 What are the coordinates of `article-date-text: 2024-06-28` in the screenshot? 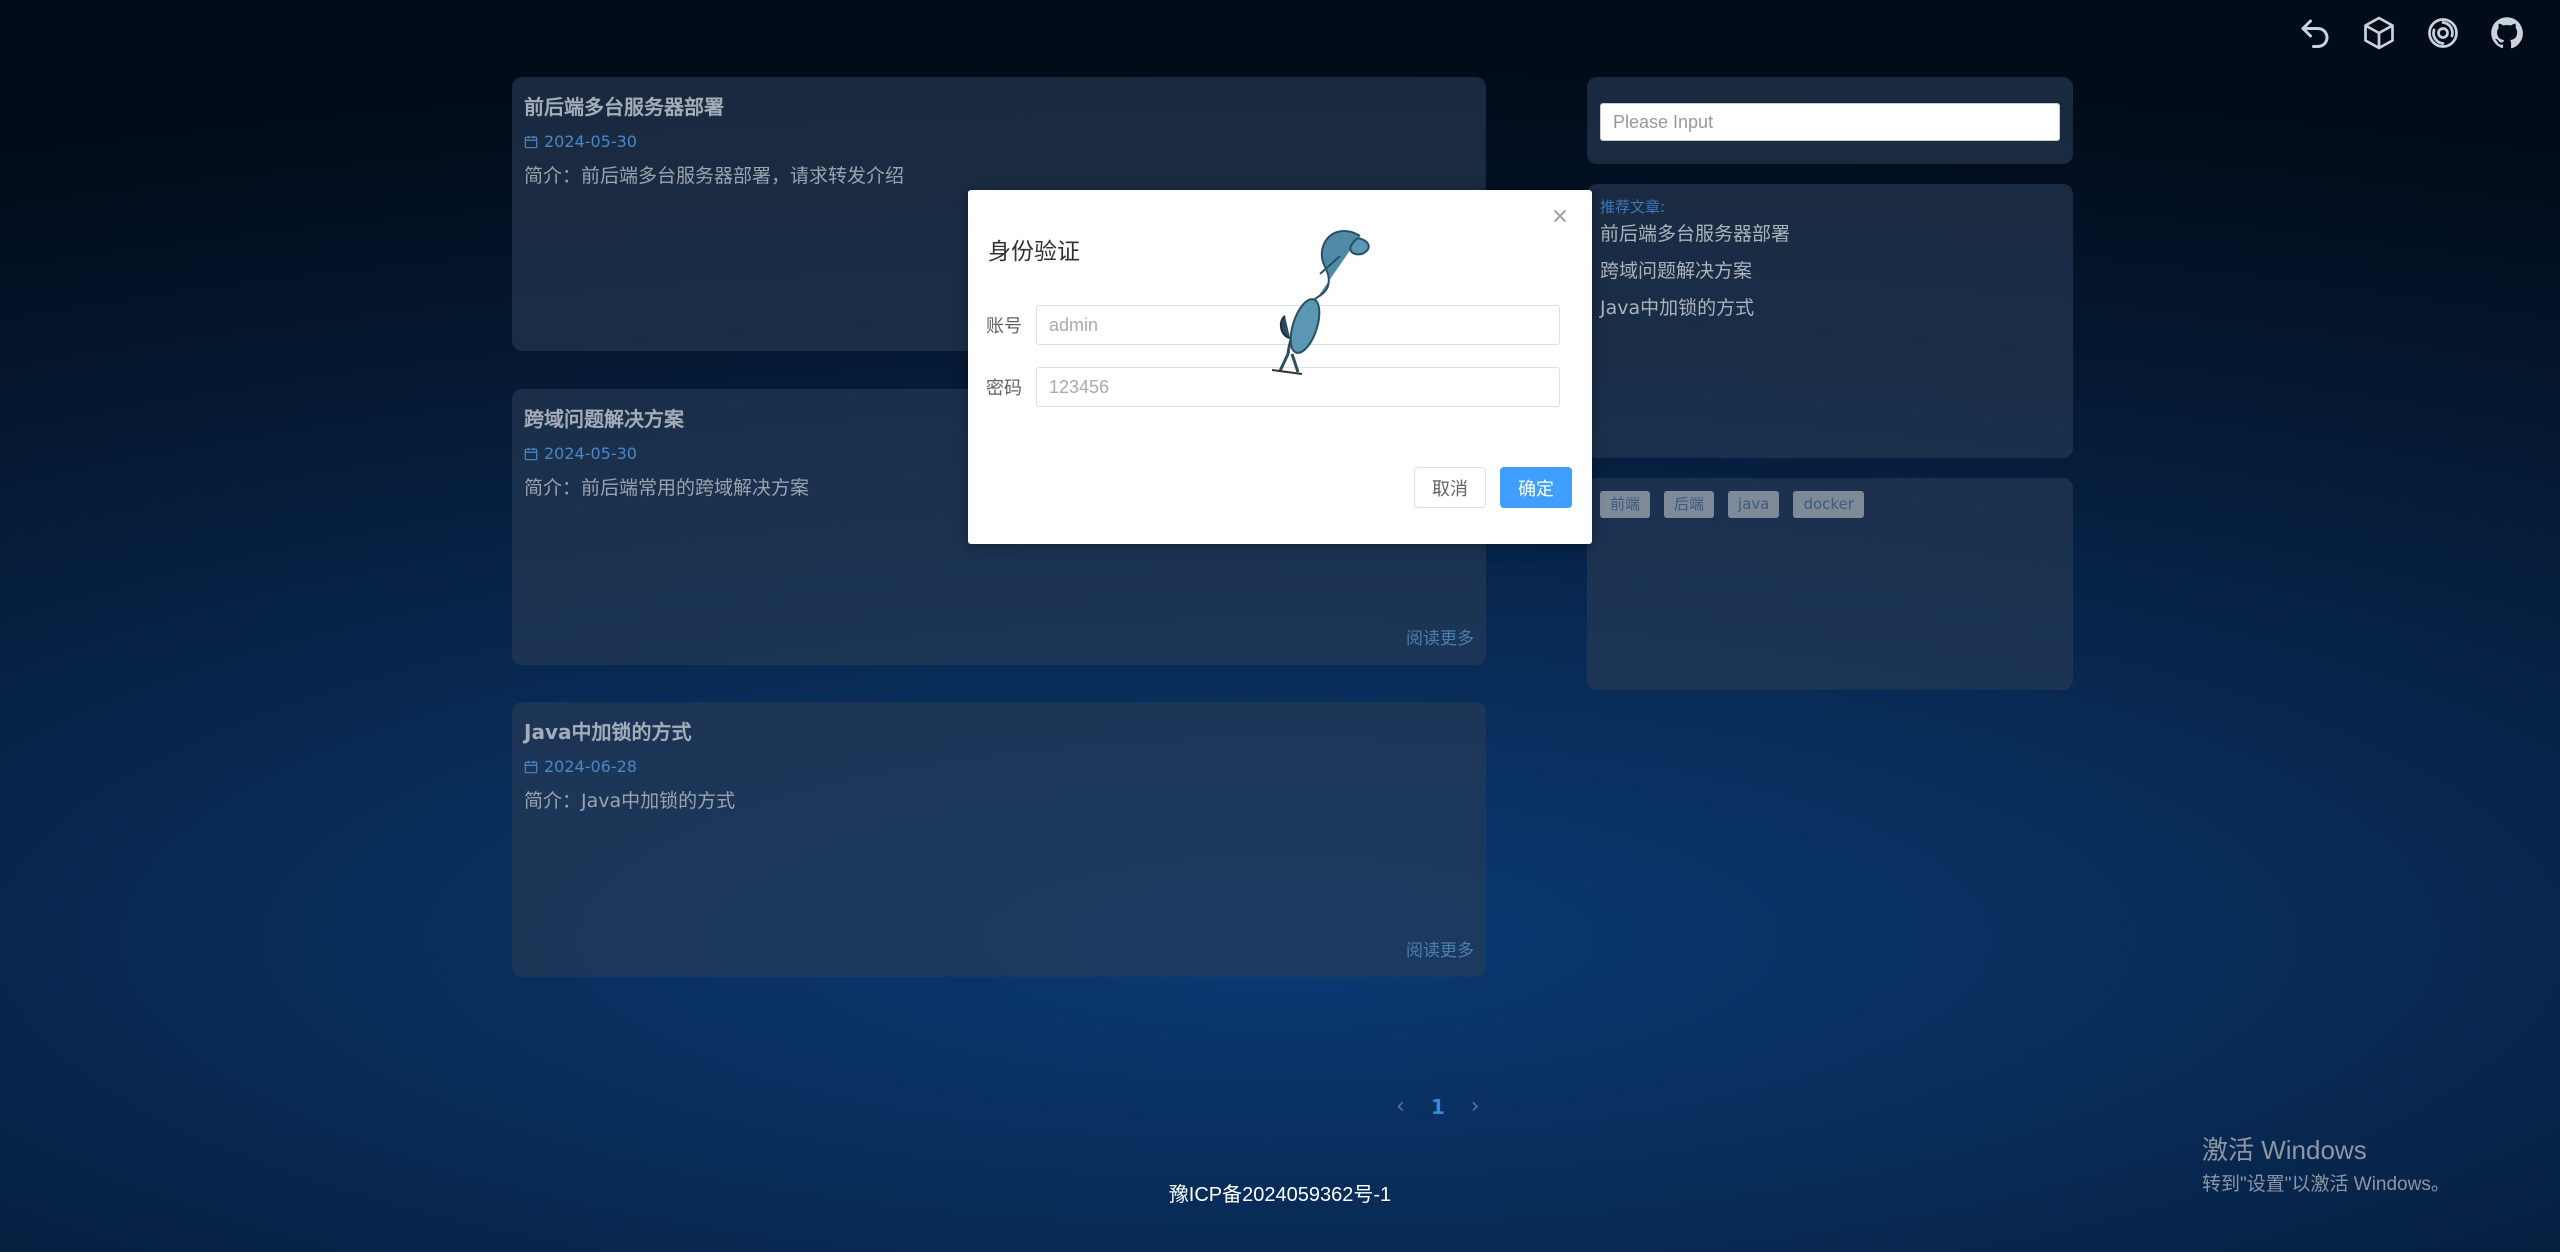 It's located at (590, 766).